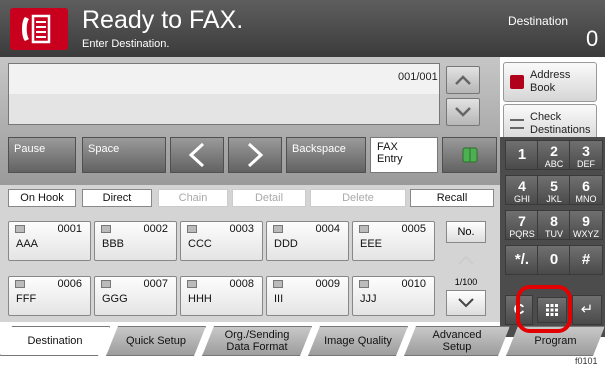 This screenshot has width=605, height=367. I want to click on delete-button: Delete, so click(358, 198).